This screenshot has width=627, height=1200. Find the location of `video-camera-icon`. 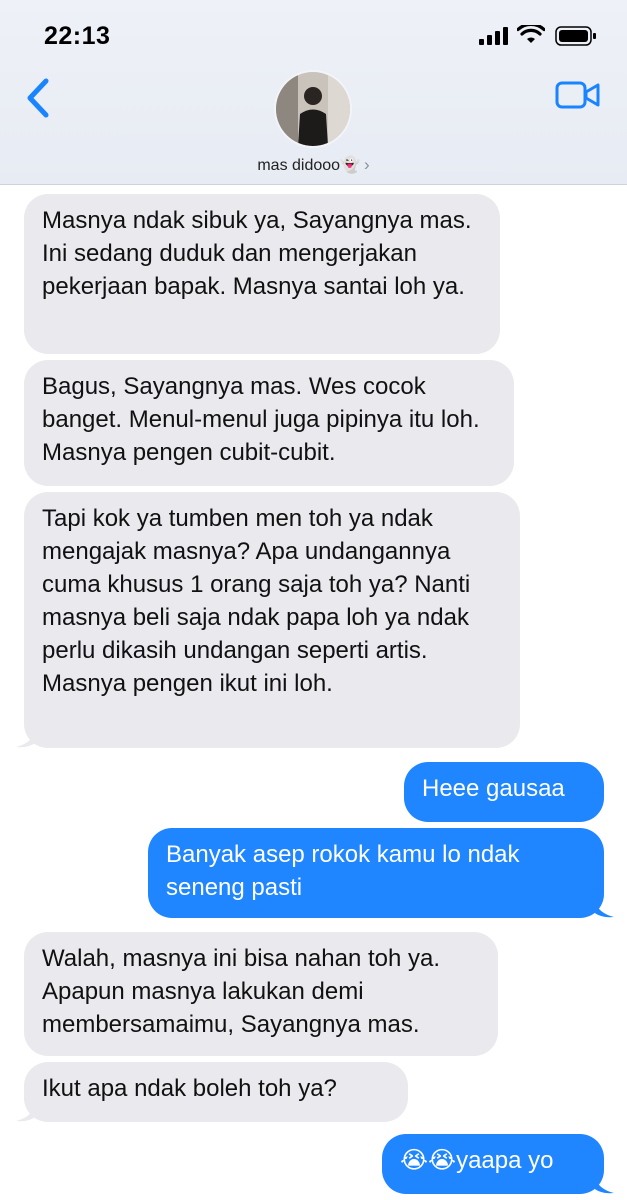

video-camera-icon is located at coordinates (577, 95).